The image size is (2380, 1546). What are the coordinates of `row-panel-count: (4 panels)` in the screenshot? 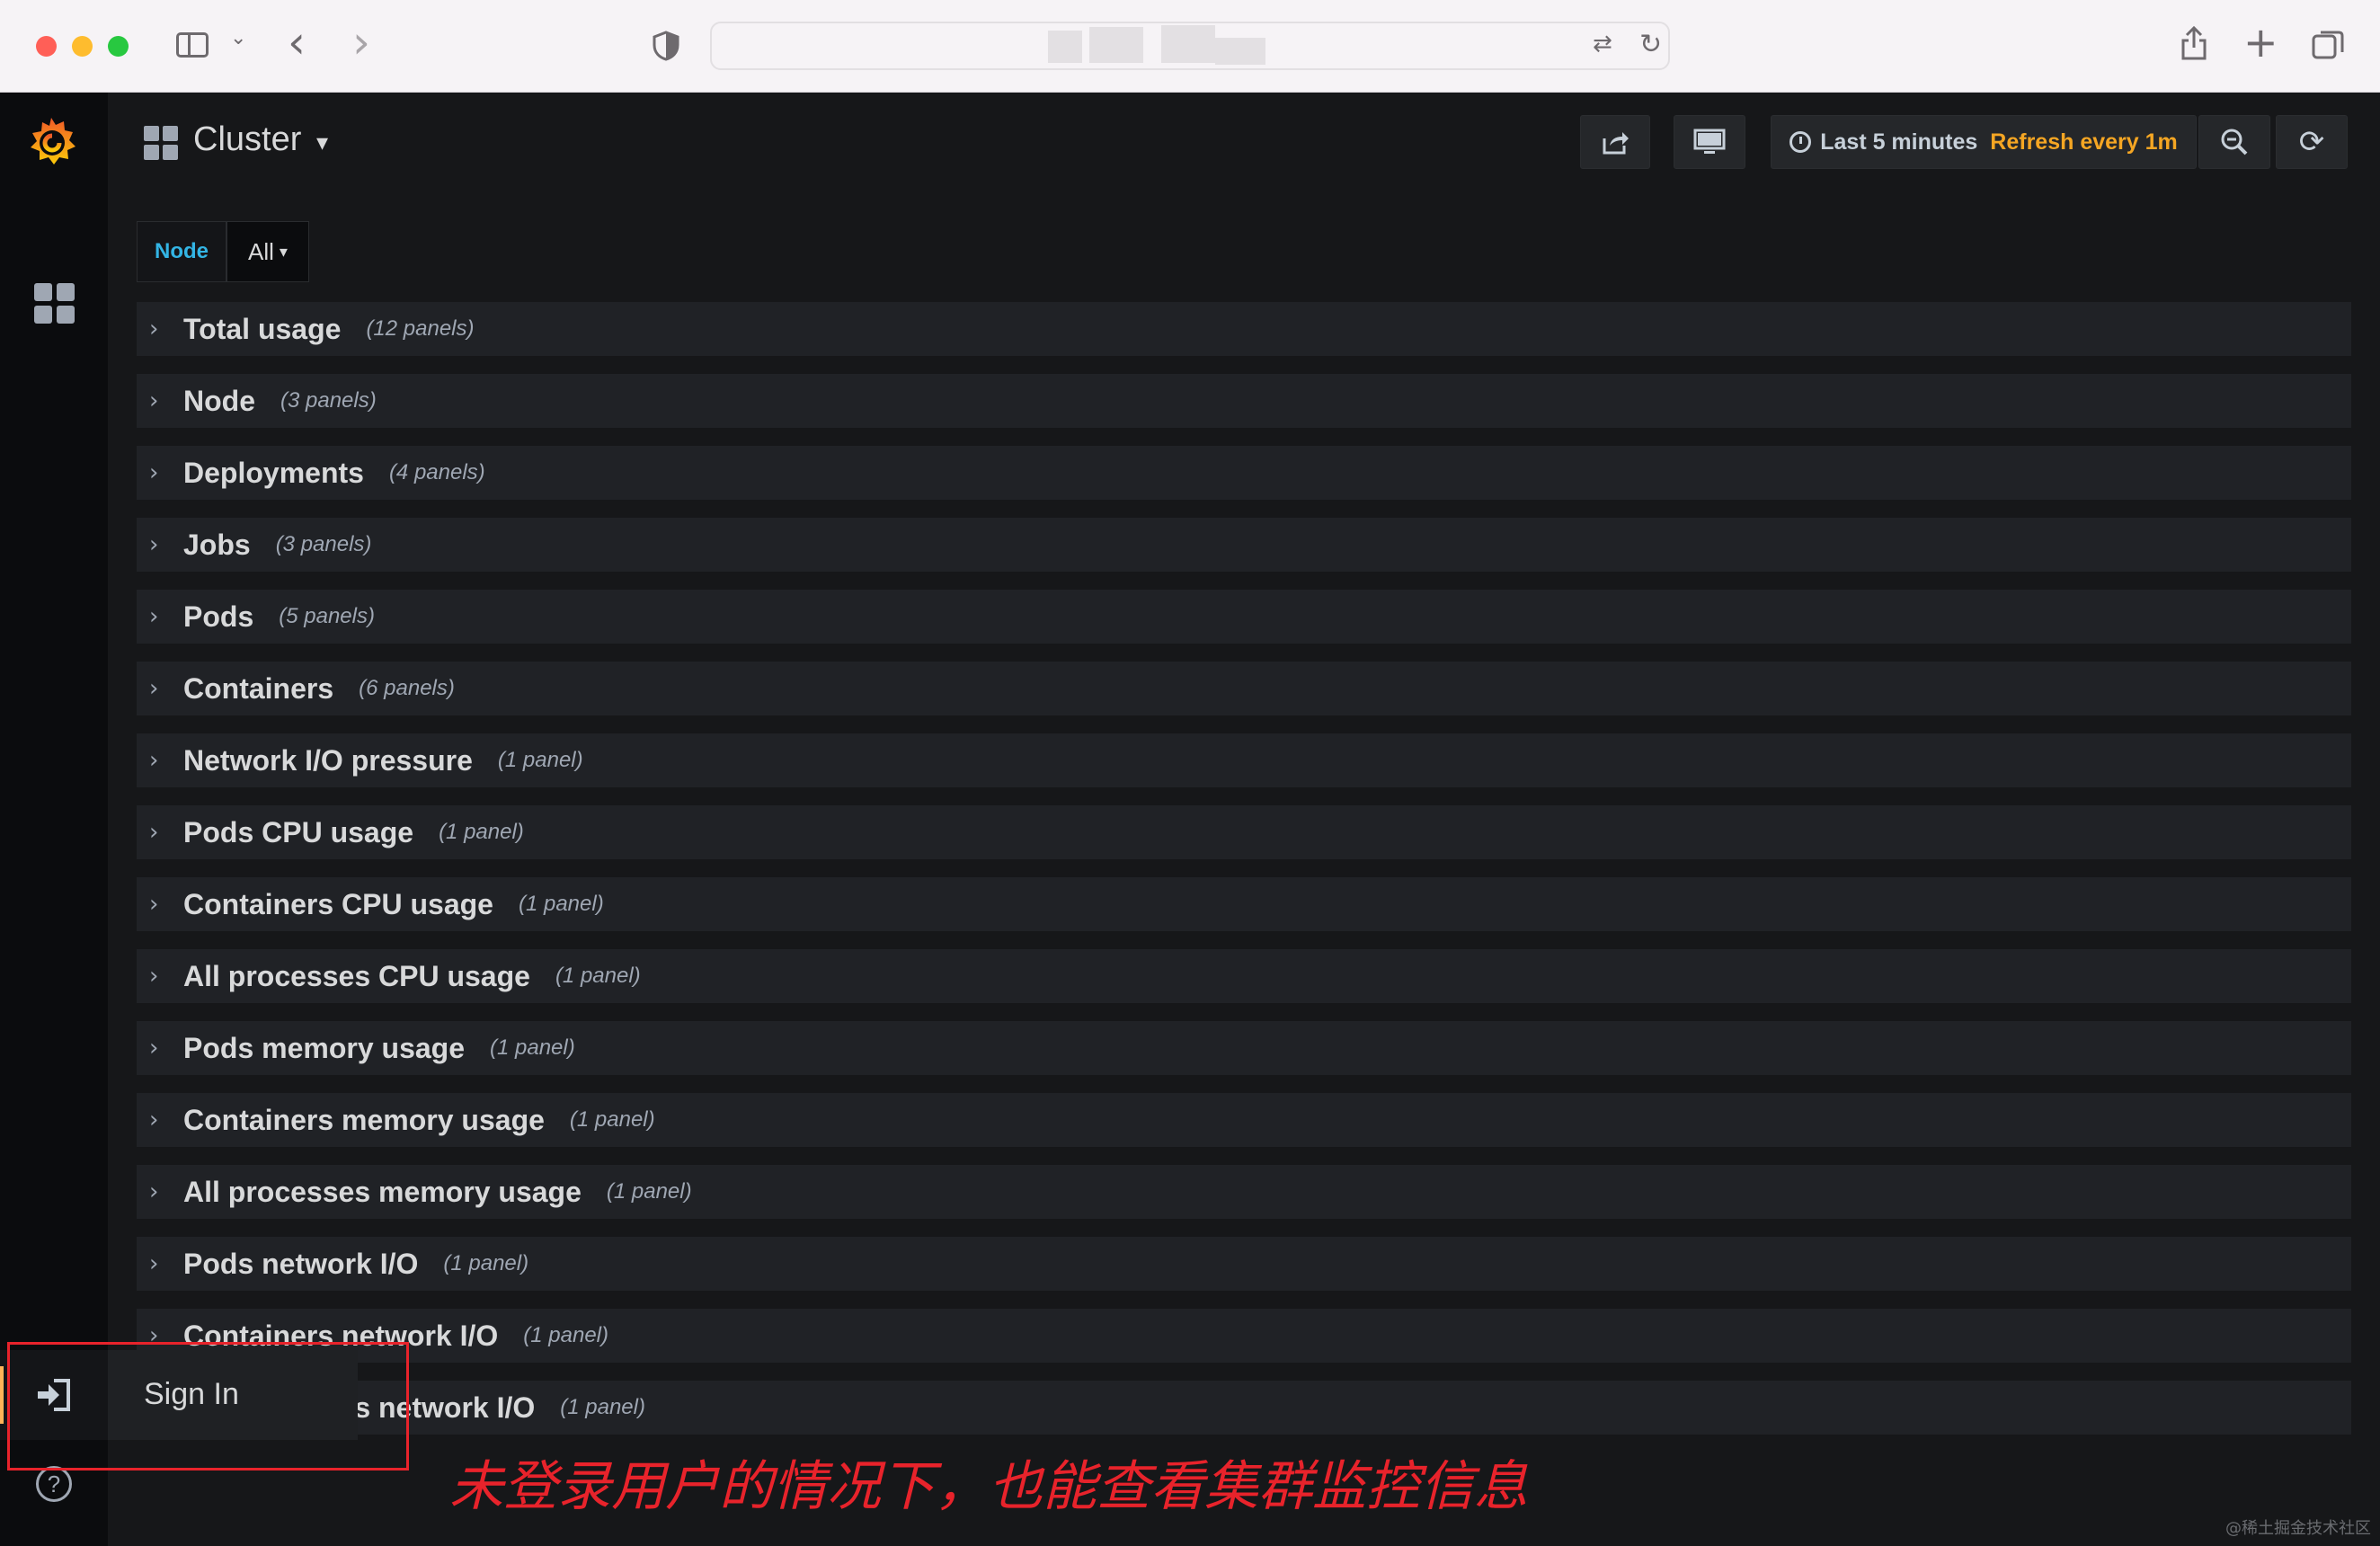 It's located at (437, 472).